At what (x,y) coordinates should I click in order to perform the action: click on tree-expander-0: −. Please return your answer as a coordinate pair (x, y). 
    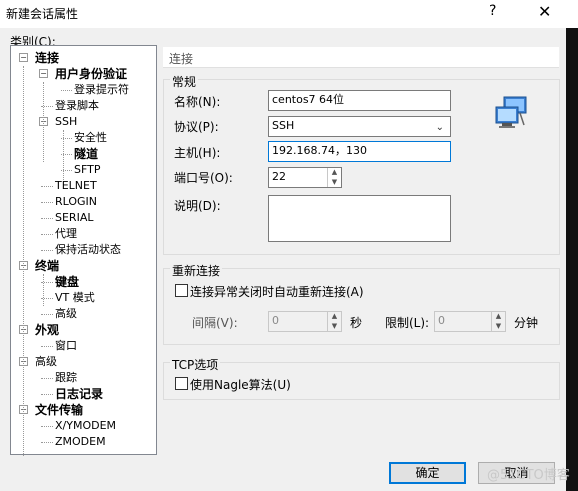
    Looking at the image, I should click on (23, 57).